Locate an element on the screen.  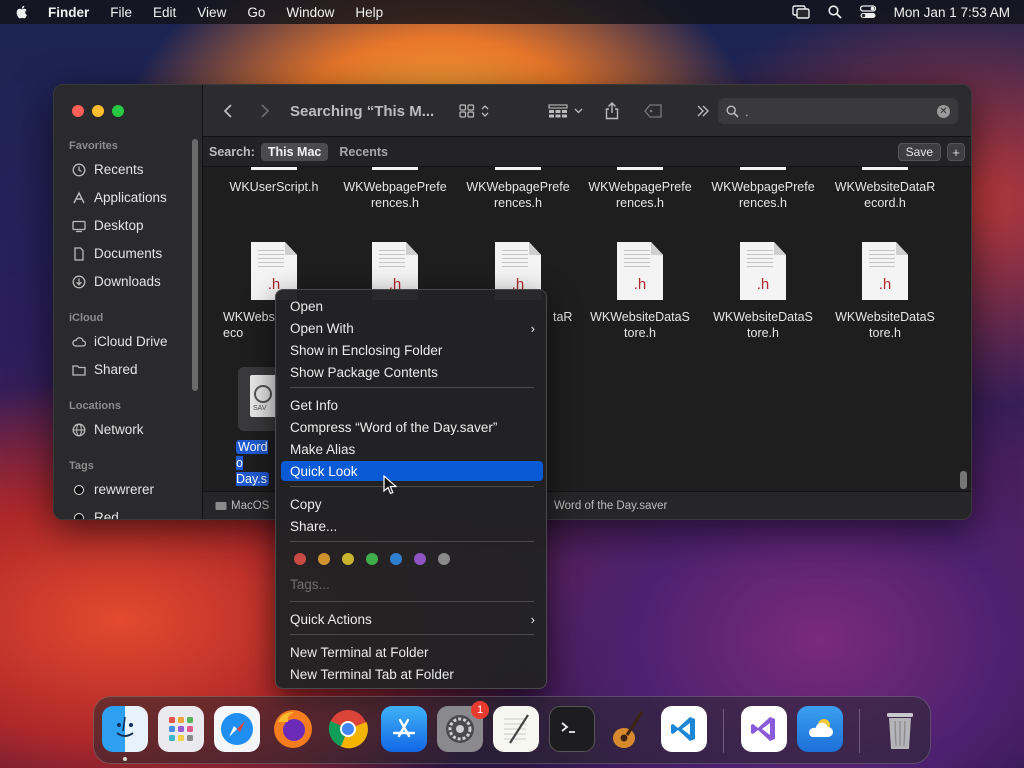
path-file: Word of the Day.saver is located at coordinates (610, 506).